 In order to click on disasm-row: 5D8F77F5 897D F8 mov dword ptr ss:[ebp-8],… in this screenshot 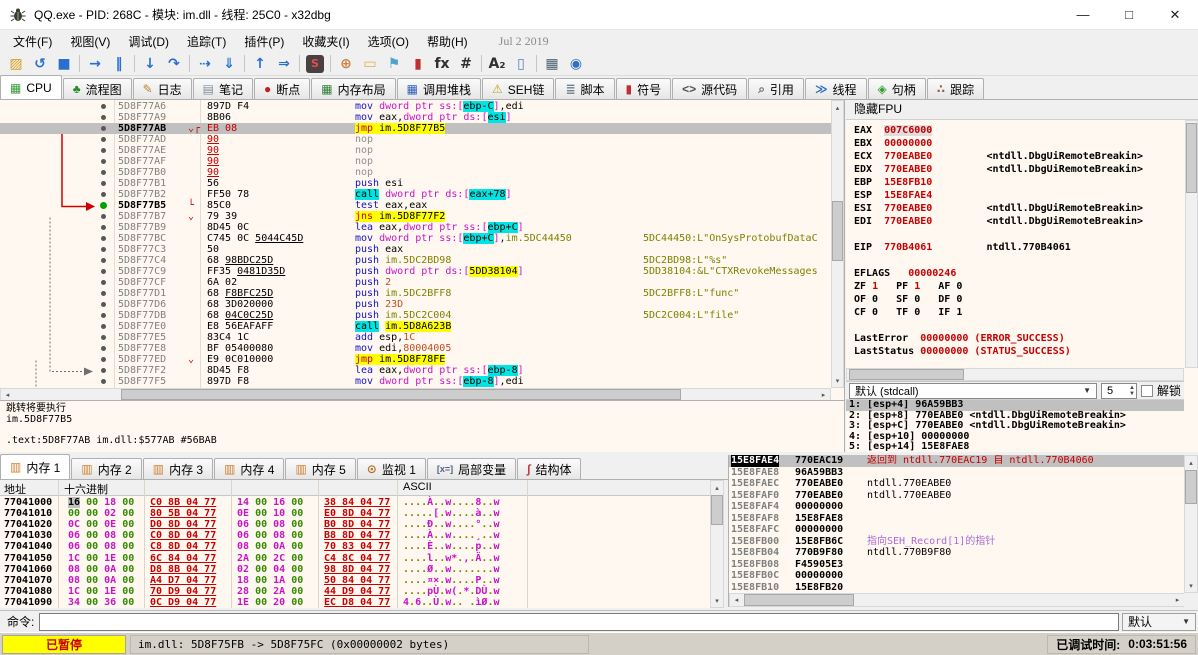, I will do `click(415, 381)`.